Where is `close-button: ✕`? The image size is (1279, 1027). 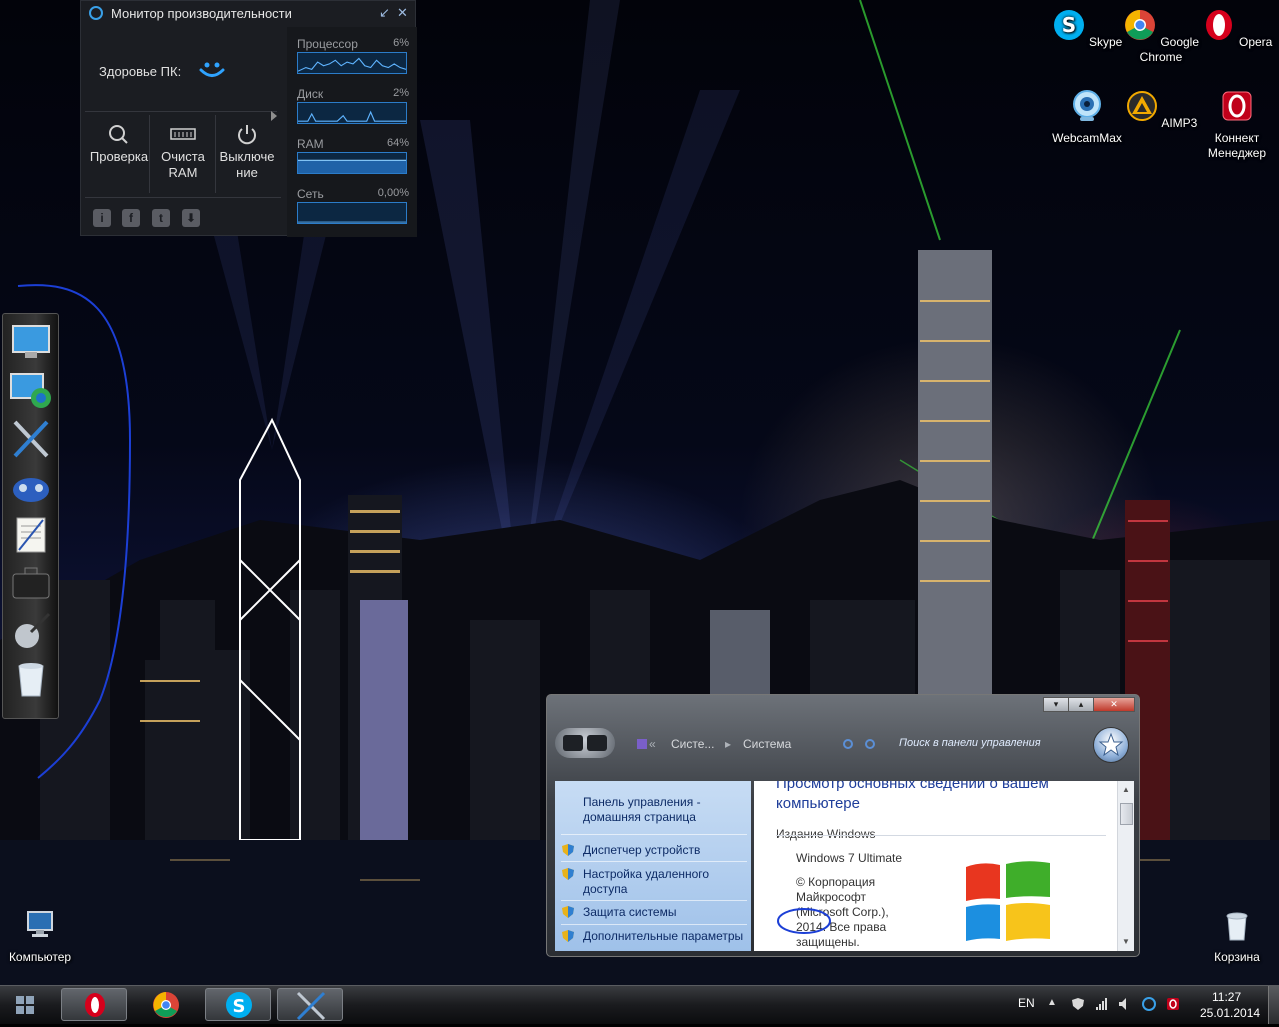
close-button: ✕ is located at coordinates (1114, 704).